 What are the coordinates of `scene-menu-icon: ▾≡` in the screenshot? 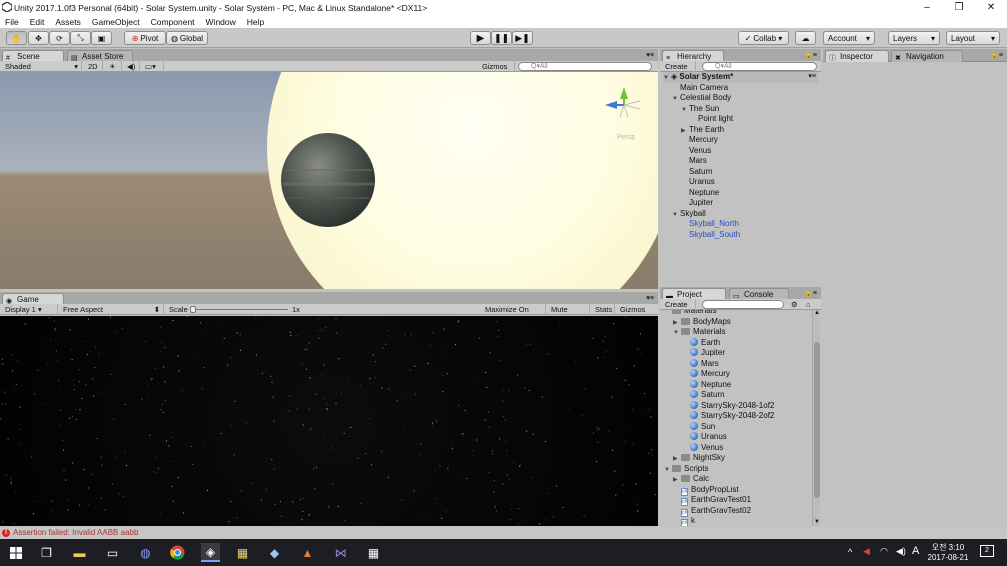 It's located at (812, 77).